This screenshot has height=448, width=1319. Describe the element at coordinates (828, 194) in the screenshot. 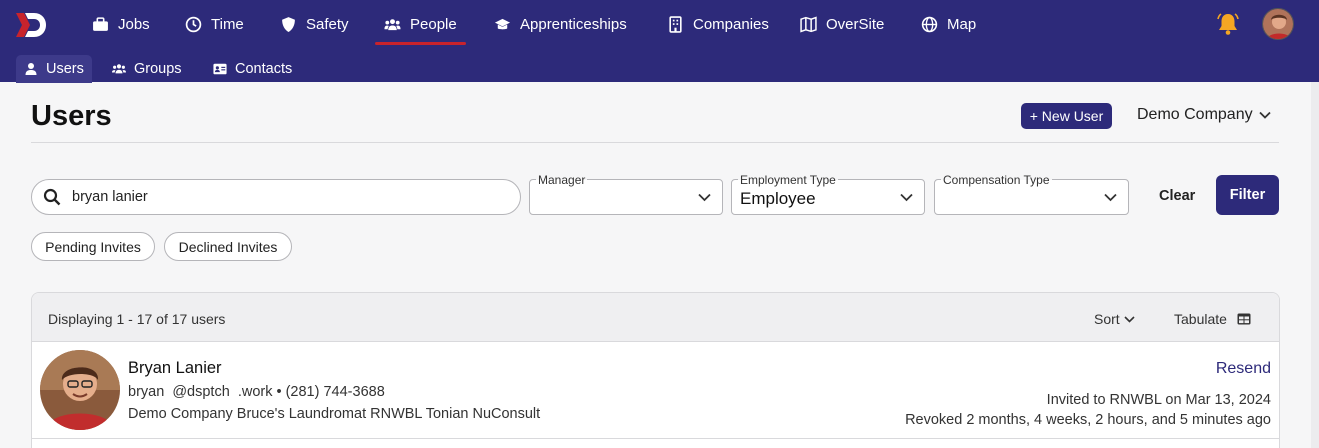

I see `employment-type-select: Employment Type Employee` at that location.